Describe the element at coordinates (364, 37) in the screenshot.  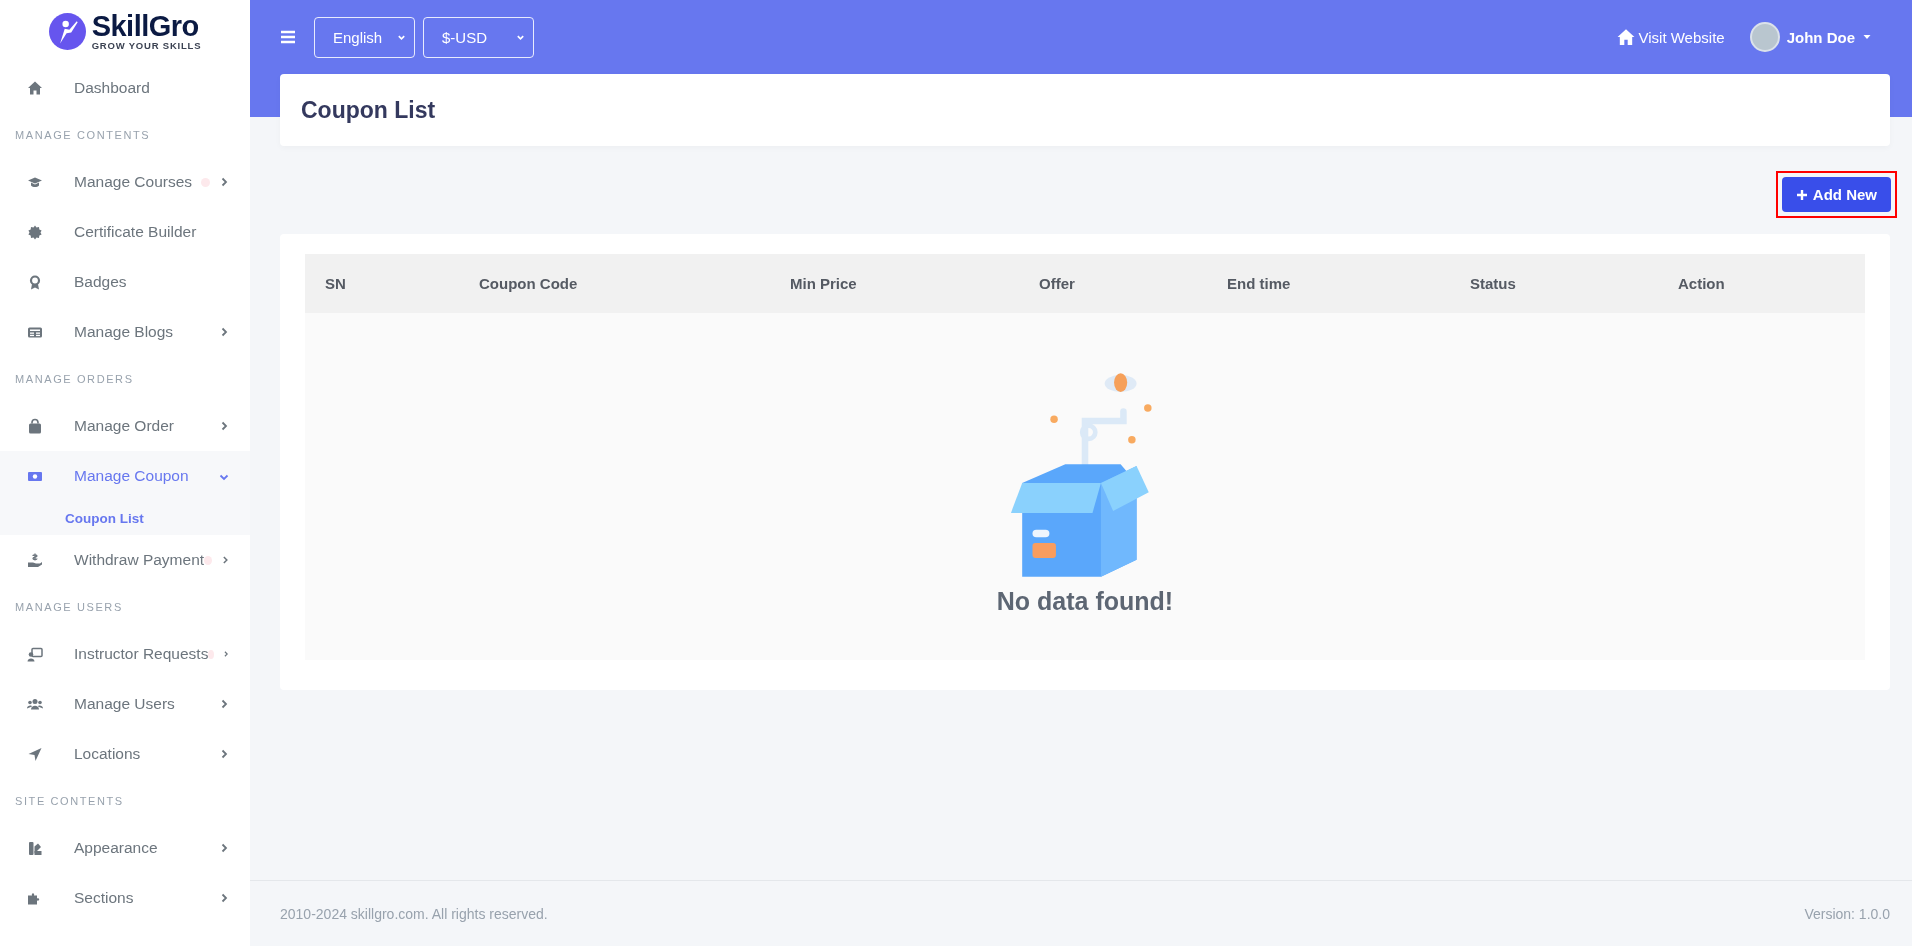
I see `language-select: English` at that location.